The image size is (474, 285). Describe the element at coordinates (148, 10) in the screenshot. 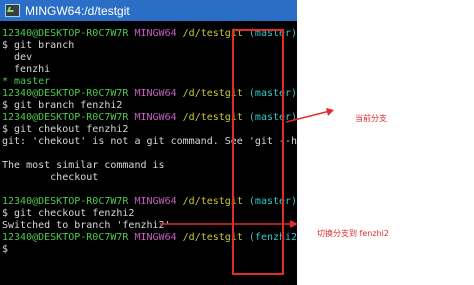

I see `title-bar: MINGW64:/d/testgit` at that location.